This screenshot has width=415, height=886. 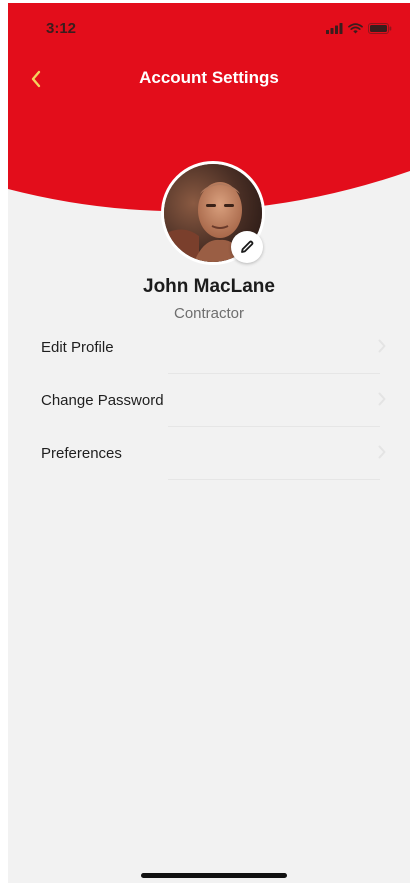 I want to click on menu-item-label: Preferences, so click(x=81, y=453).